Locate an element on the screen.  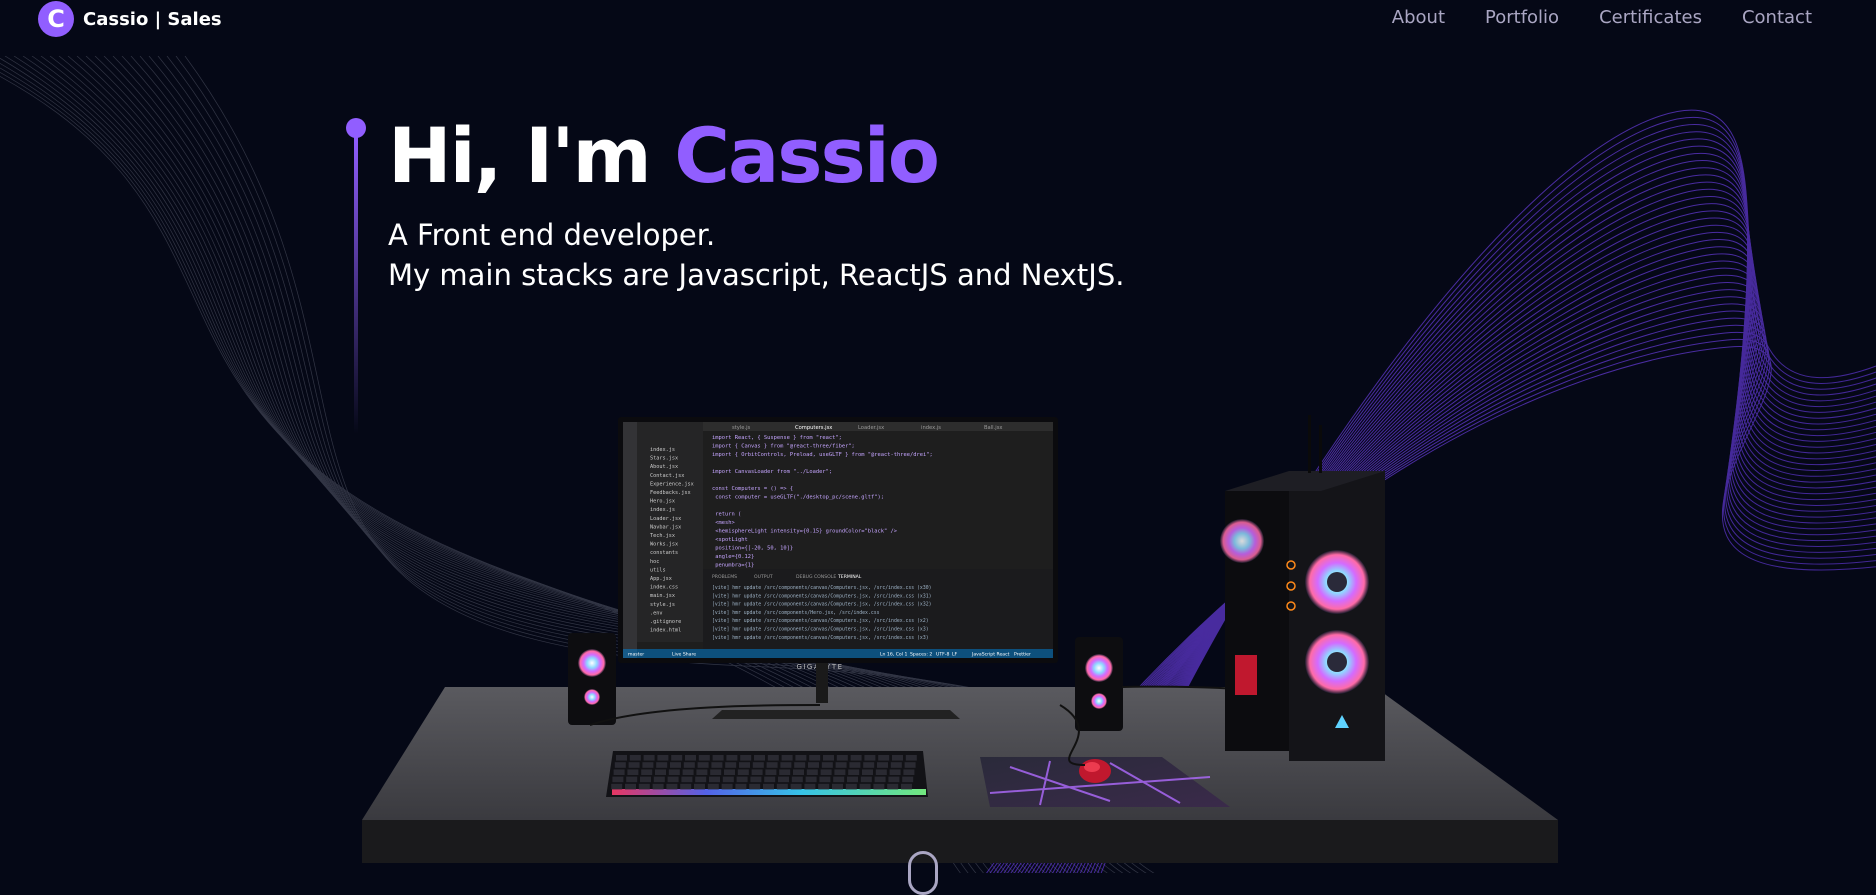
status-bar-item: JavaScript React is located at coordinates (990, 655).